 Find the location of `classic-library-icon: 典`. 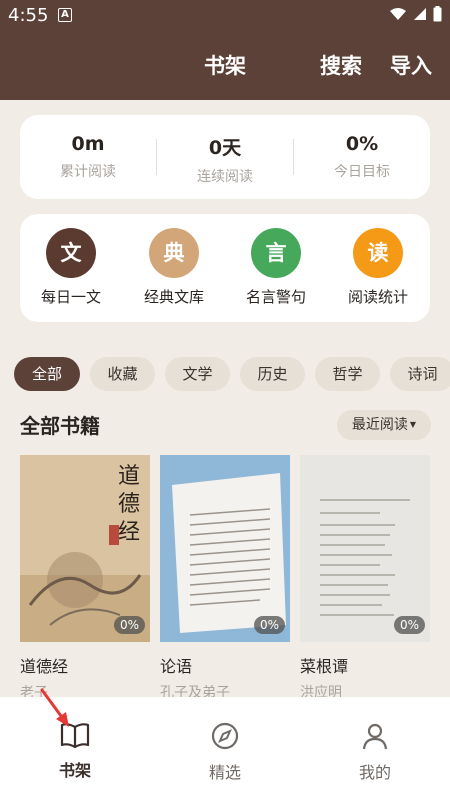

classic-library-icon: 典 is located at coordinates (174, 253).